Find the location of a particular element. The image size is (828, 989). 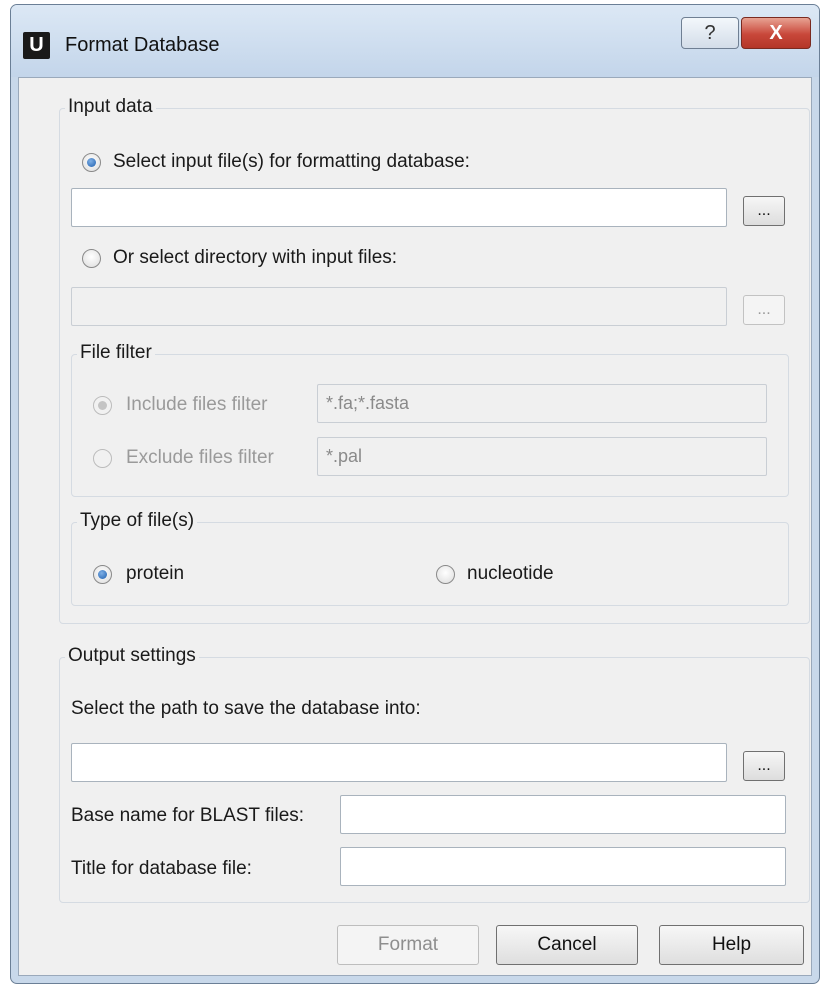

include-filter-radio is located at coordinates (102, 405).